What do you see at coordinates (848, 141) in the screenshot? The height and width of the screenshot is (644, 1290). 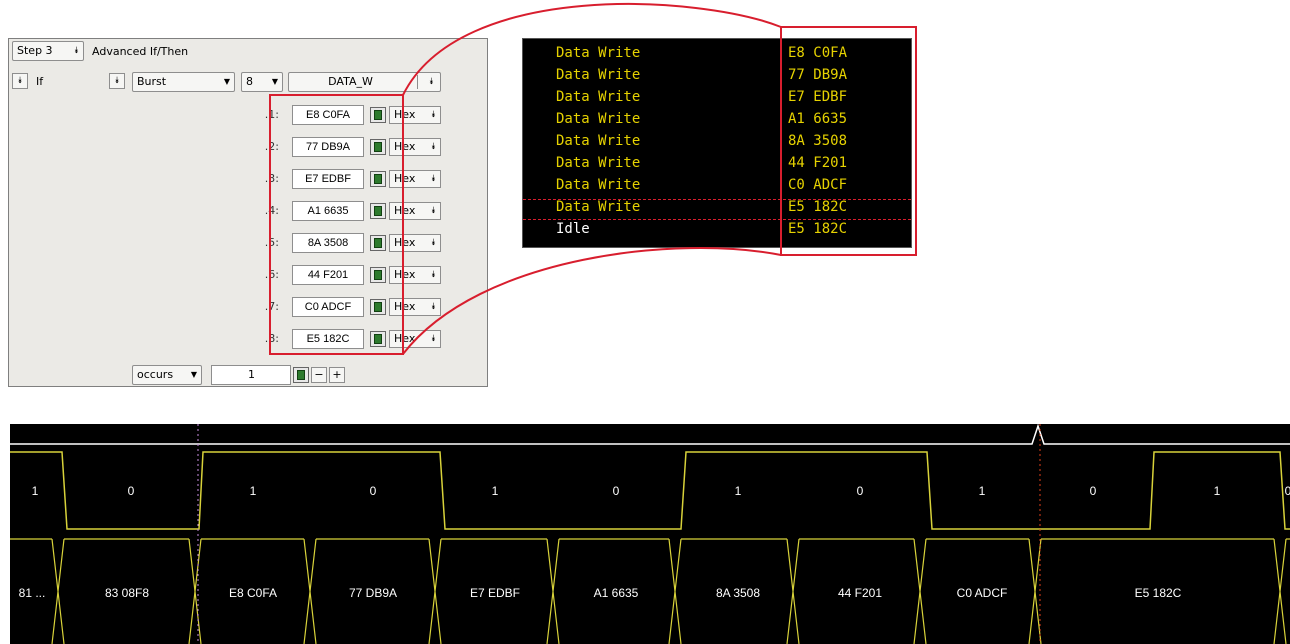 I see `listing-highlight-box` at bounding box center [848, 141].